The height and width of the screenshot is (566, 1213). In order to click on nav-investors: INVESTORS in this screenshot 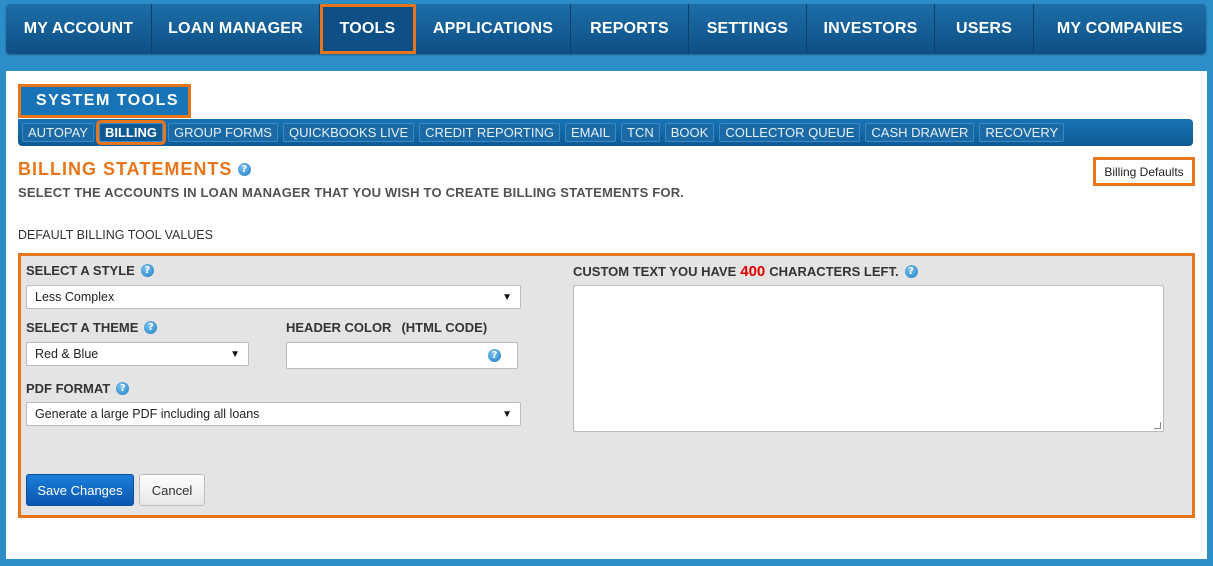, I will do `click(871, 29)`.